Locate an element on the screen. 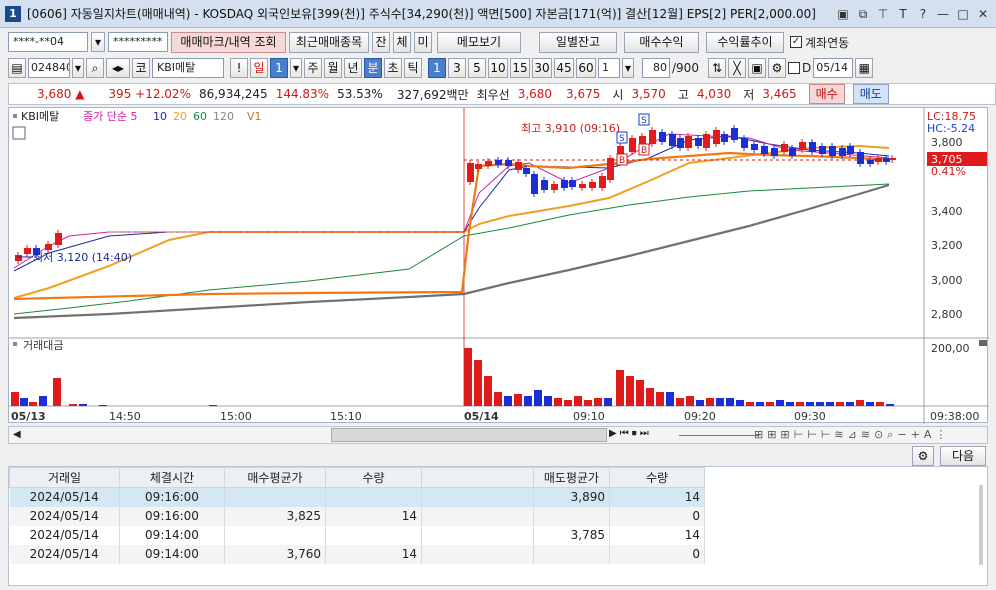 The height and width of the screenshot is (590, 996). date-checkbox is located at coordinates (794, 68).